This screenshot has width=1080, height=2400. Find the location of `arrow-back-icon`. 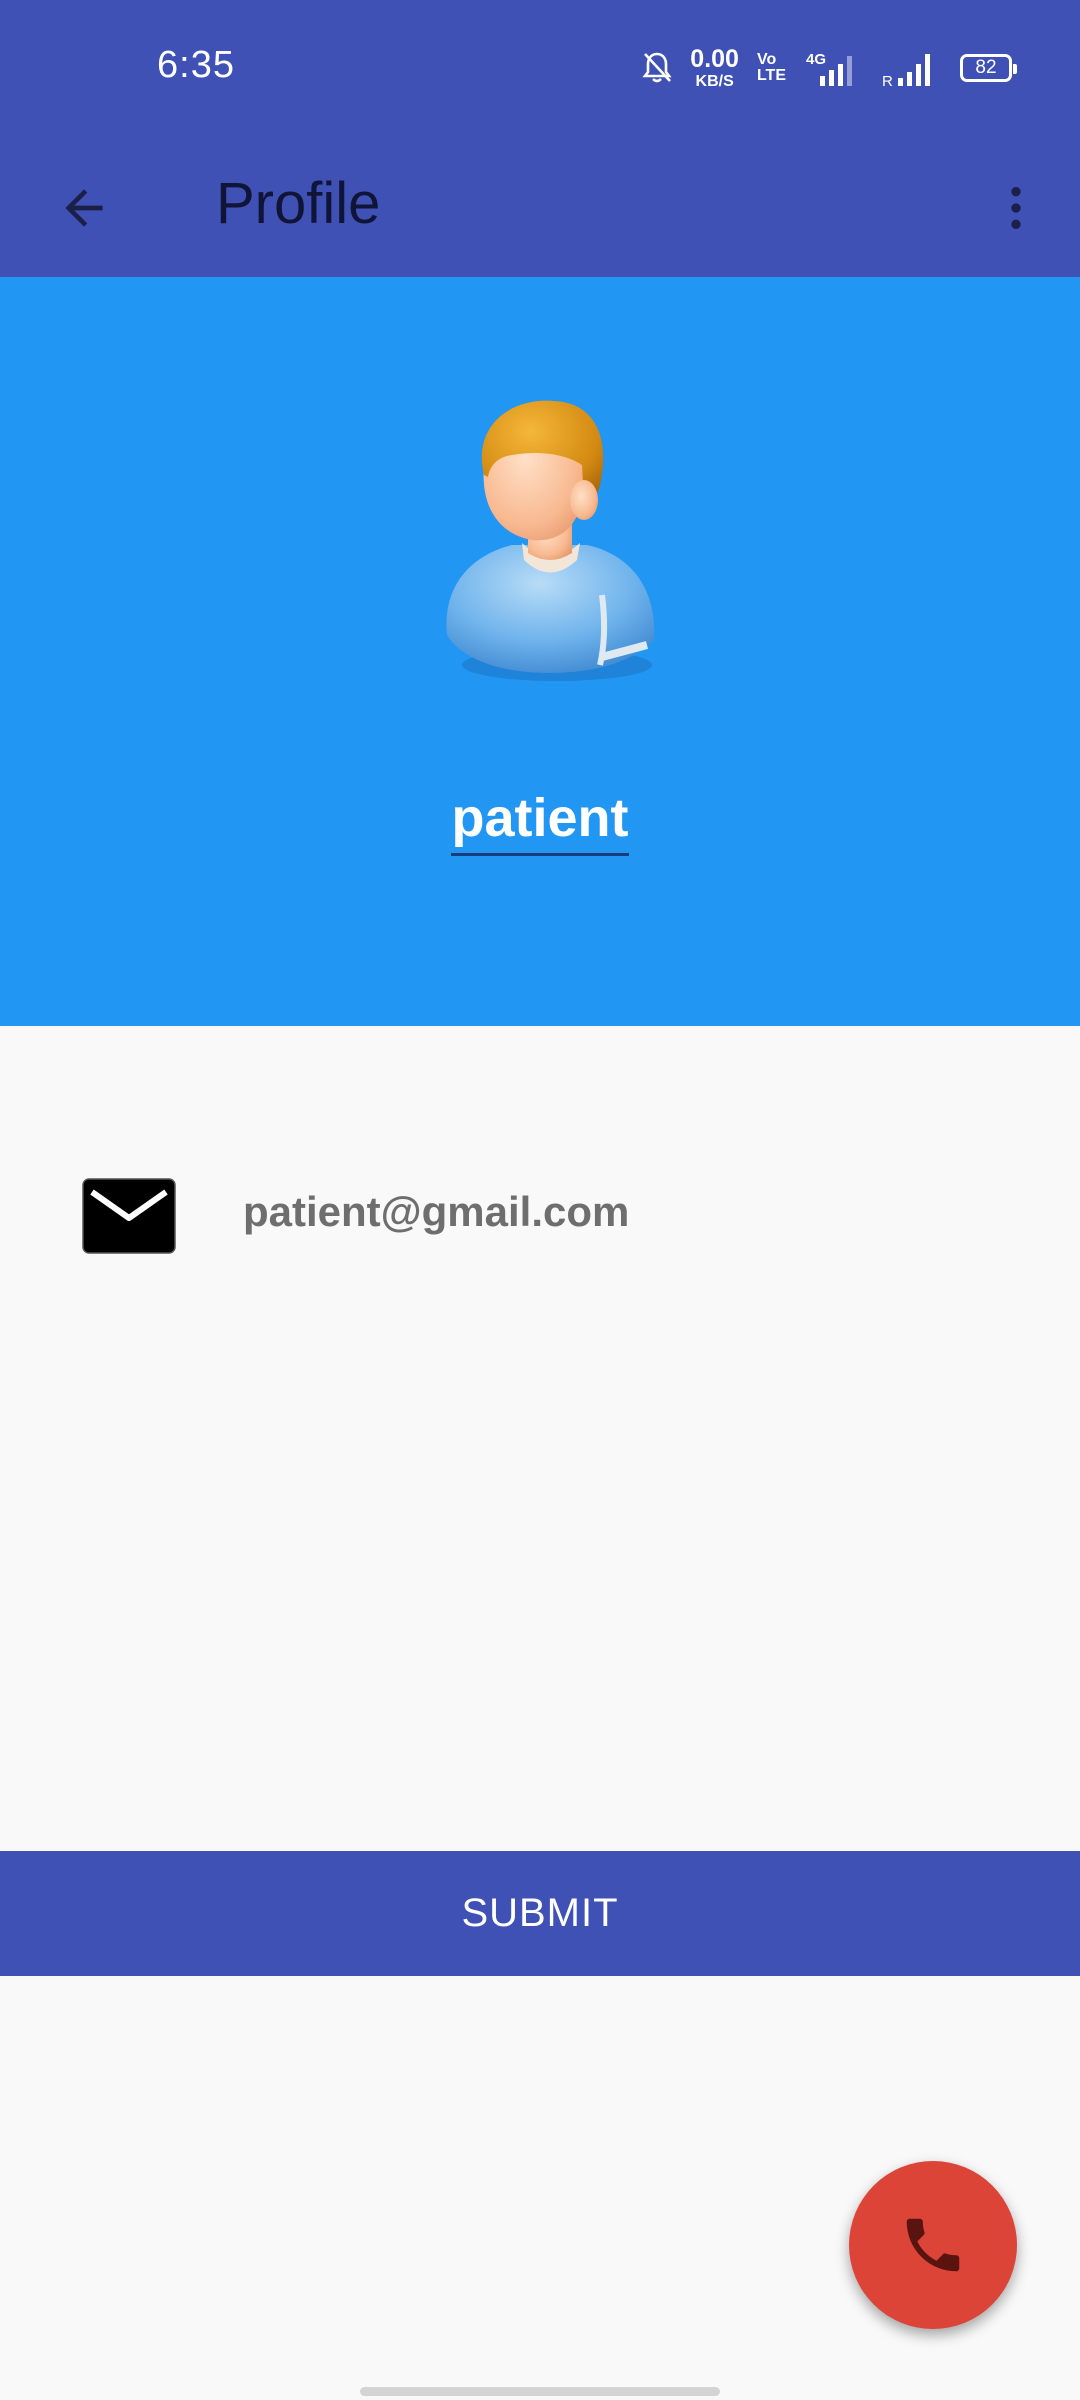

arrow-back-icon is located at coordinates (84, 208).